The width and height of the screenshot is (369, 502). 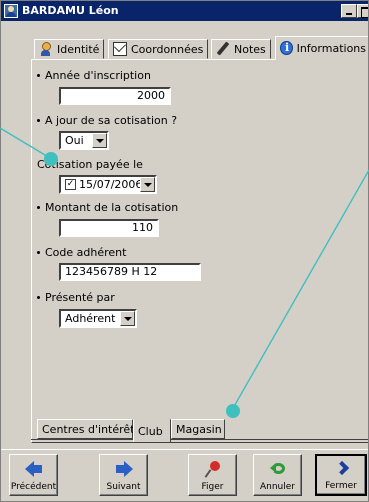 I want to click on precedent-button: Précédent, so click(x=33, y=475).